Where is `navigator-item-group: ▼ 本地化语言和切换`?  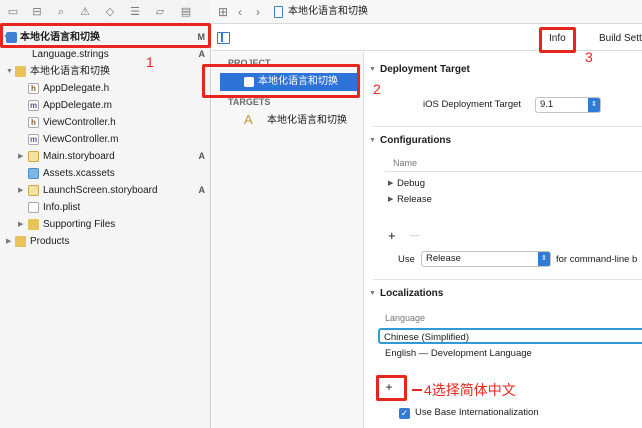
navigator-item-group: ▼ 本地化语言和切换 is located at coordinates (105, 71).